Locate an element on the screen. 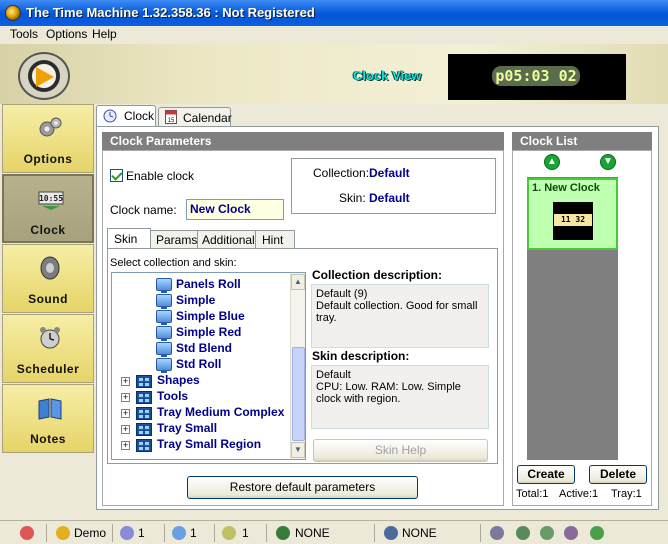  clock-item-name: 1. New Clock is located at coordinates (566, 188).